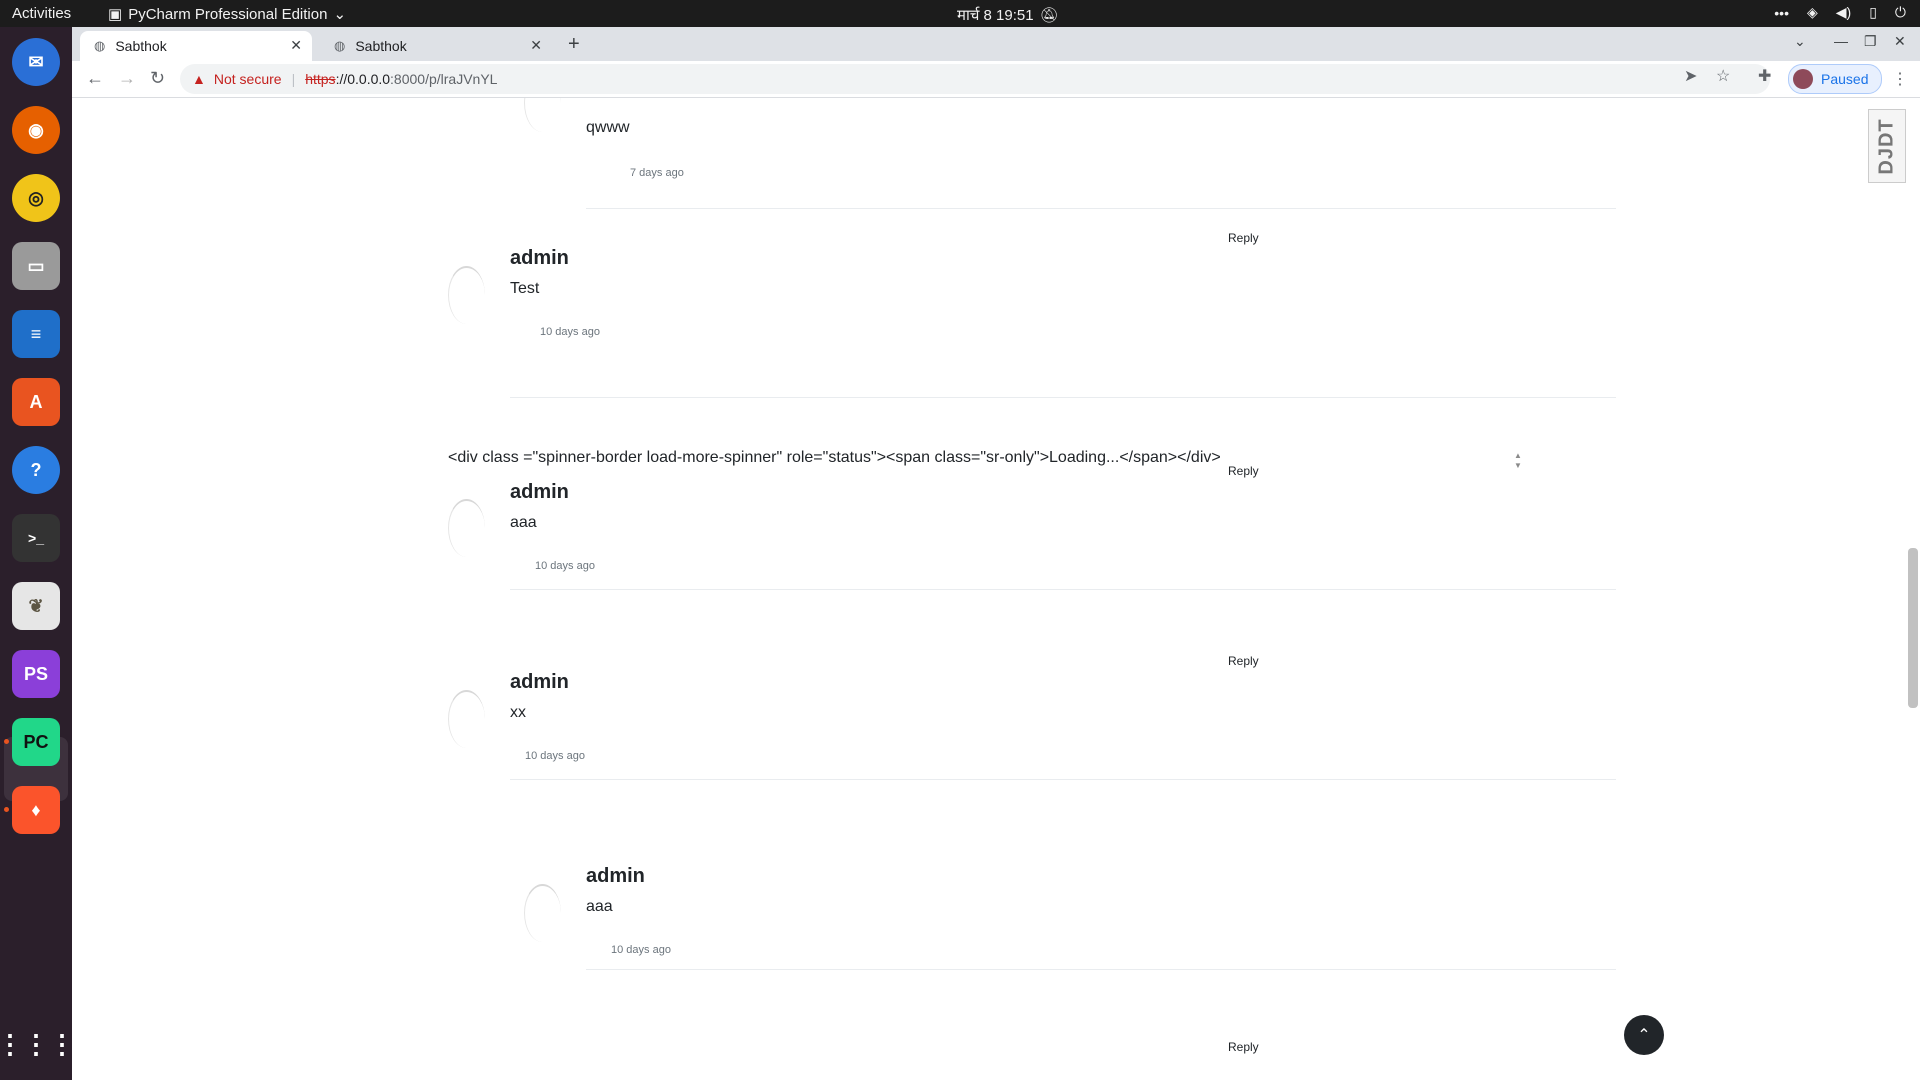 The image size is (1920, 1080). Describe the element at coordinates (36, 810) in the screenshot. I see `brave-icon: ♦` at that location.